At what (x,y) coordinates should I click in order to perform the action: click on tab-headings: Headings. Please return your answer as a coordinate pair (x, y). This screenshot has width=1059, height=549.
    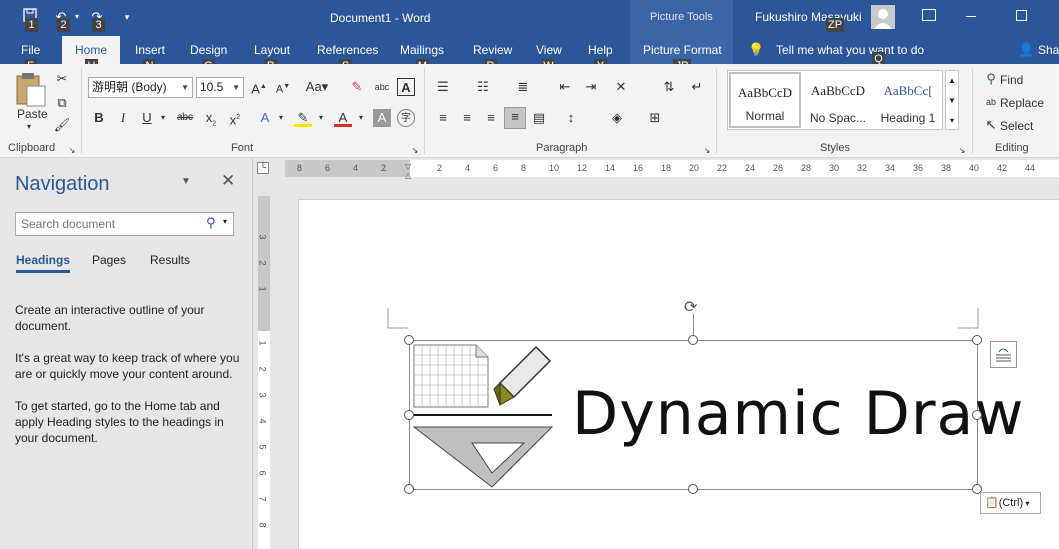
    Looking at the image, I should click on (43, 263).